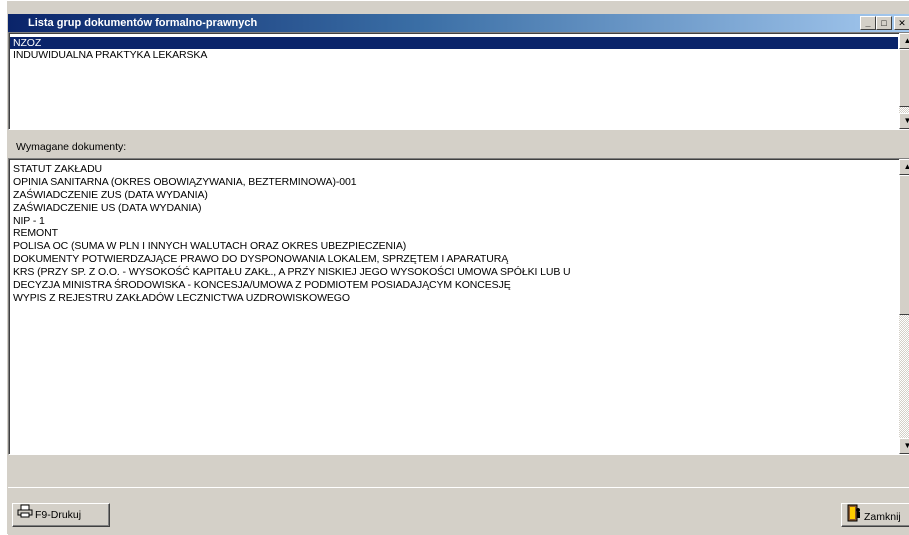 This screenshot has width=909, height=535. I want to click on printer-icon, so click(25, 515).